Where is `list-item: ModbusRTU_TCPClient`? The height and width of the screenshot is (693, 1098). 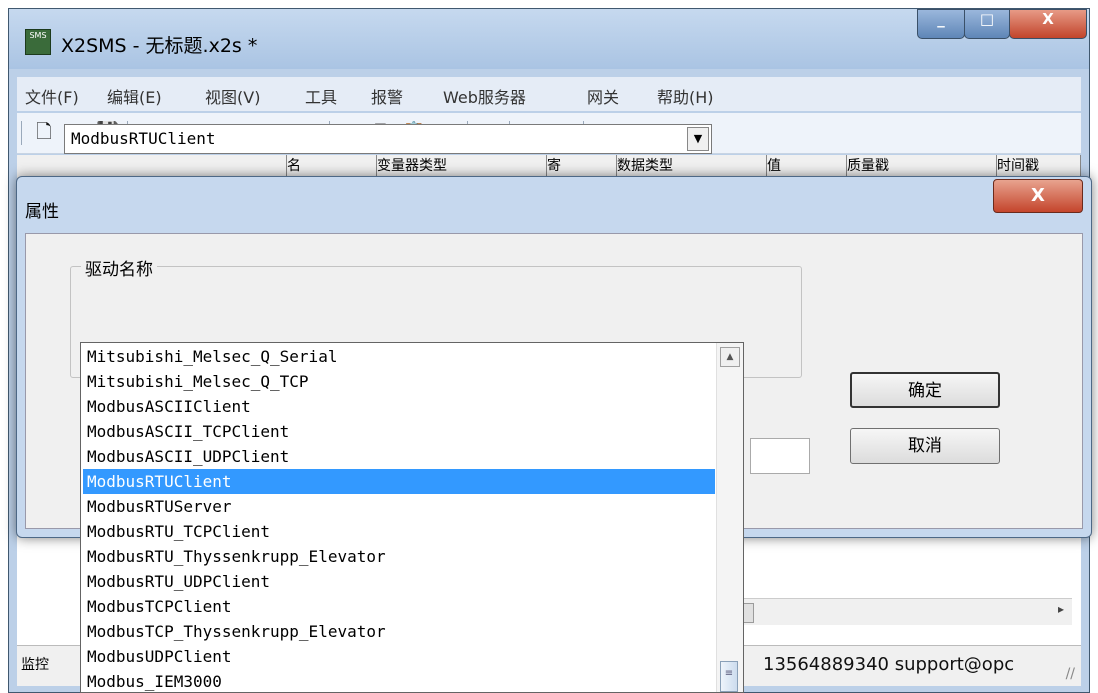
list-item: ModbusRTU_TCPClient is located at coordinates (399, 531).